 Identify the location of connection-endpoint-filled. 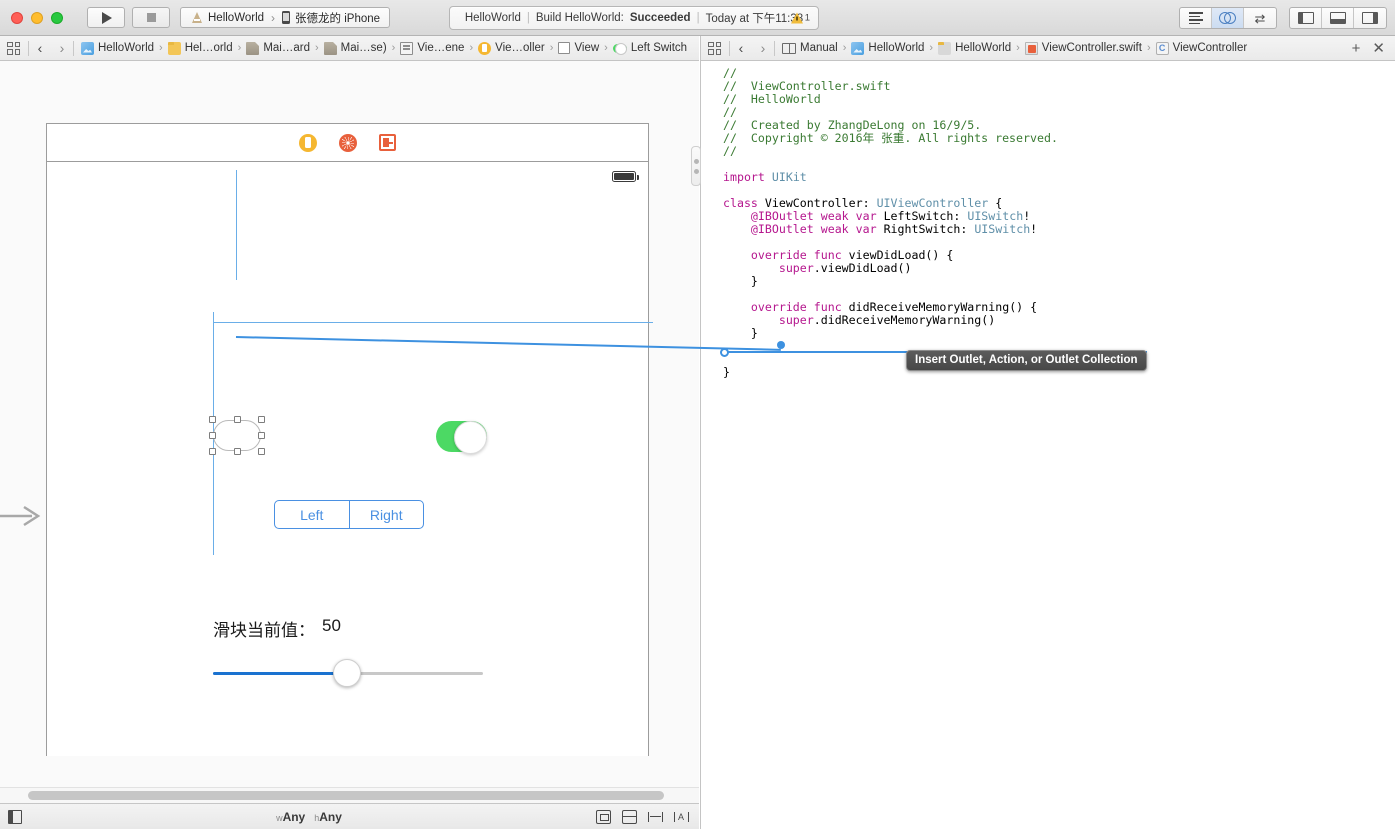
(781, 345).